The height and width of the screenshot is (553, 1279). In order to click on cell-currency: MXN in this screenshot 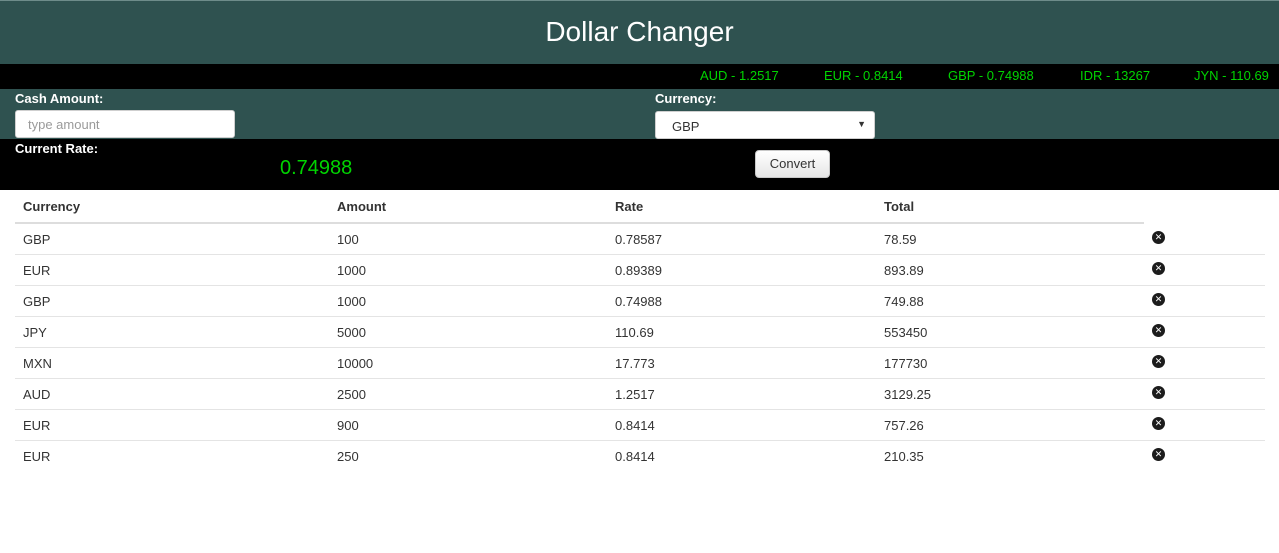, I will do `click(37, 363)`.